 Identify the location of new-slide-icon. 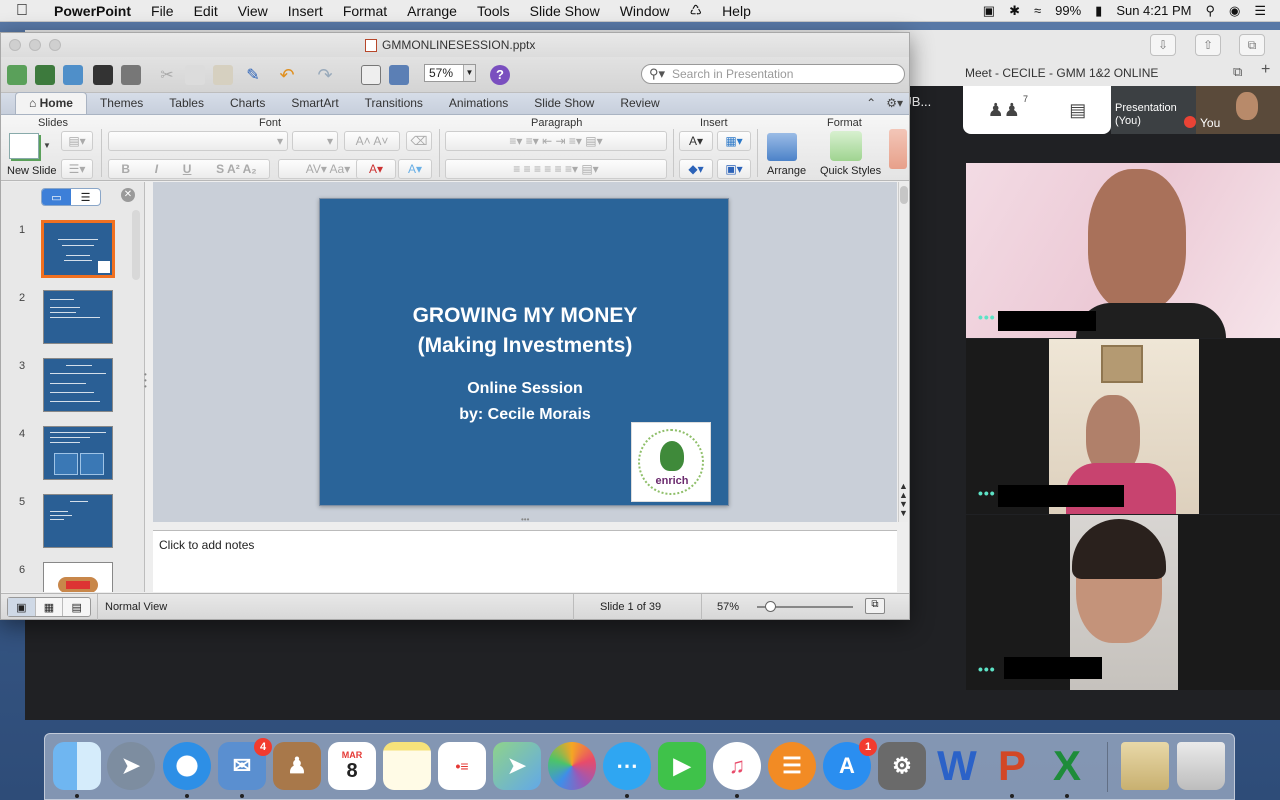
(24, 146).